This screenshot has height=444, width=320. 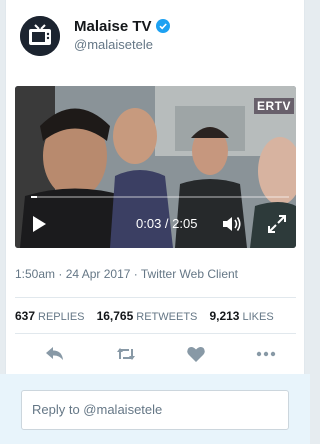 What do you see at coordinates (155, 354) in the screenshot?
I see `tweet-actions` at bounding box center [155, 354].